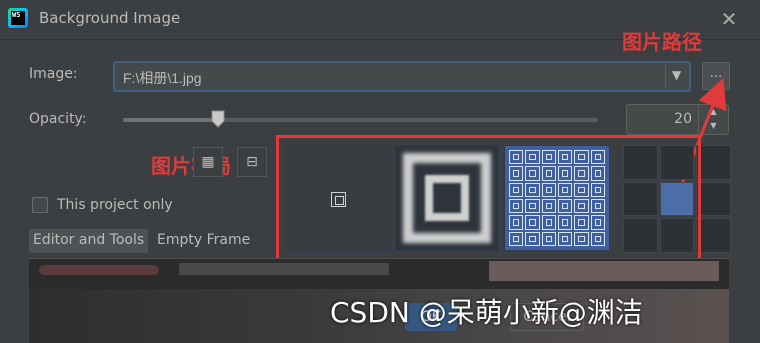 This screenshot has height=343, width=760. Describe the element at coordinates (402, 76) in the screenshot. I see `image-path-combobox: F:\相册\1.jpg ▼` at that location.